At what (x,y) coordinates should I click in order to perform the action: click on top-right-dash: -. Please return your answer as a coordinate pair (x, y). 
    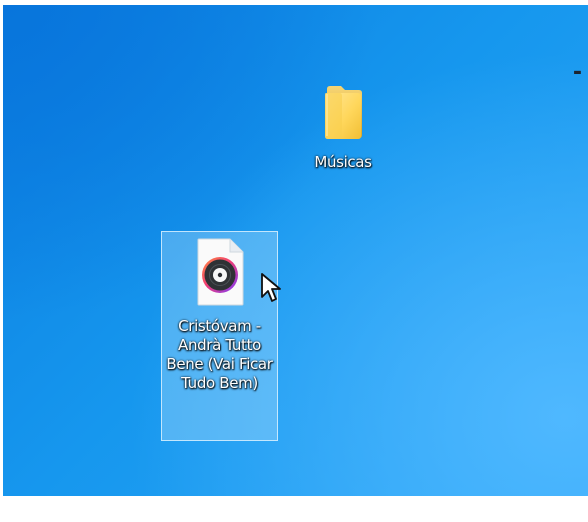
    Looking at the image, I should click on (577, 72).